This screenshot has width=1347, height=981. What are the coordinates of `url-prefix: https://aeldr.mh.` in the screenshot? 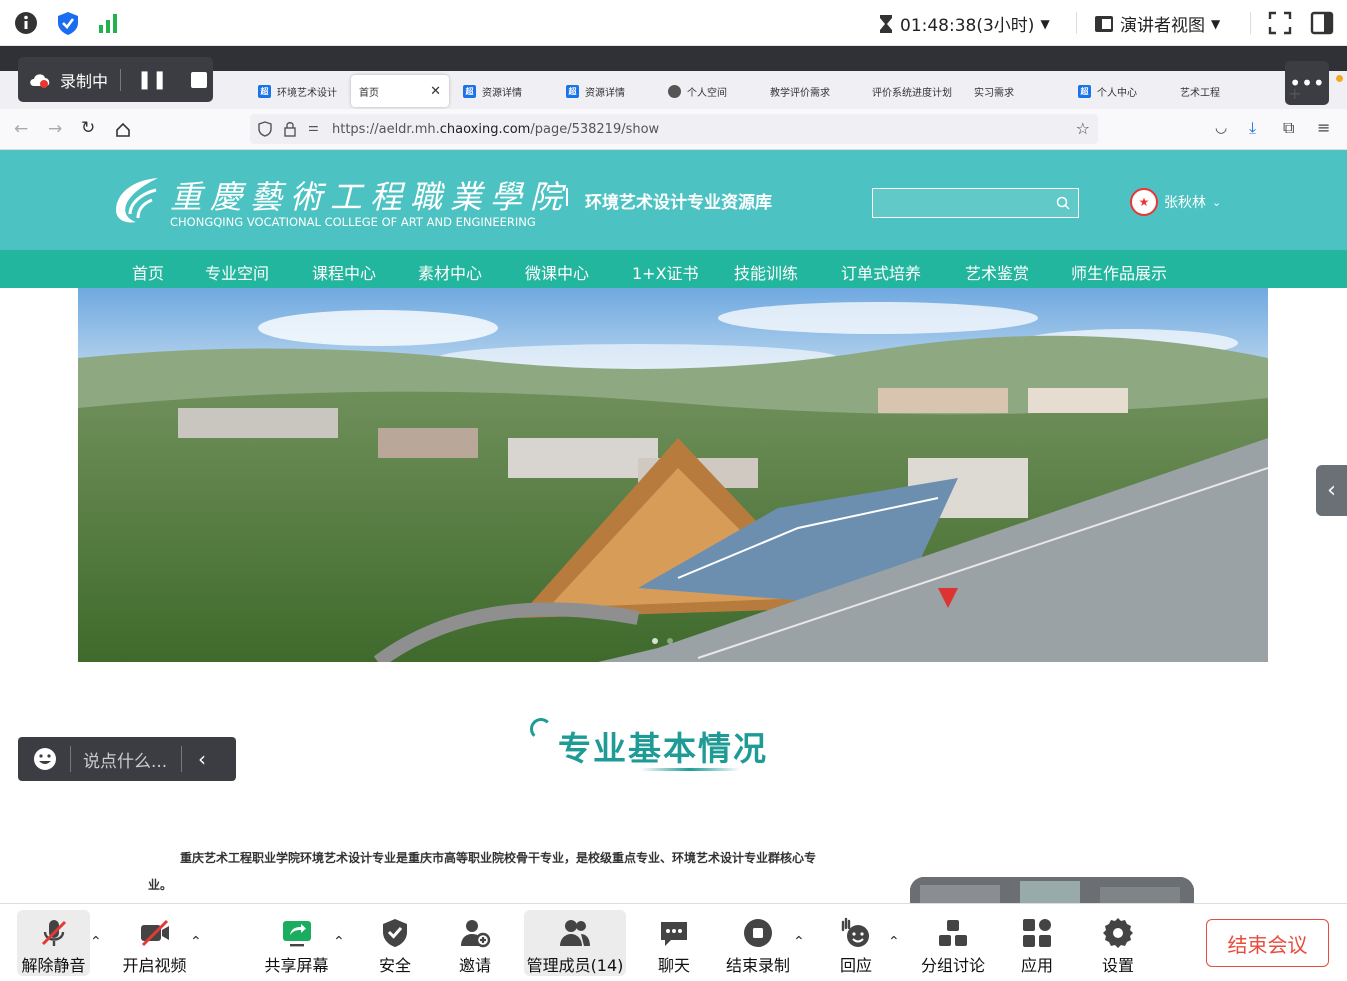 It's located at (386, 129).